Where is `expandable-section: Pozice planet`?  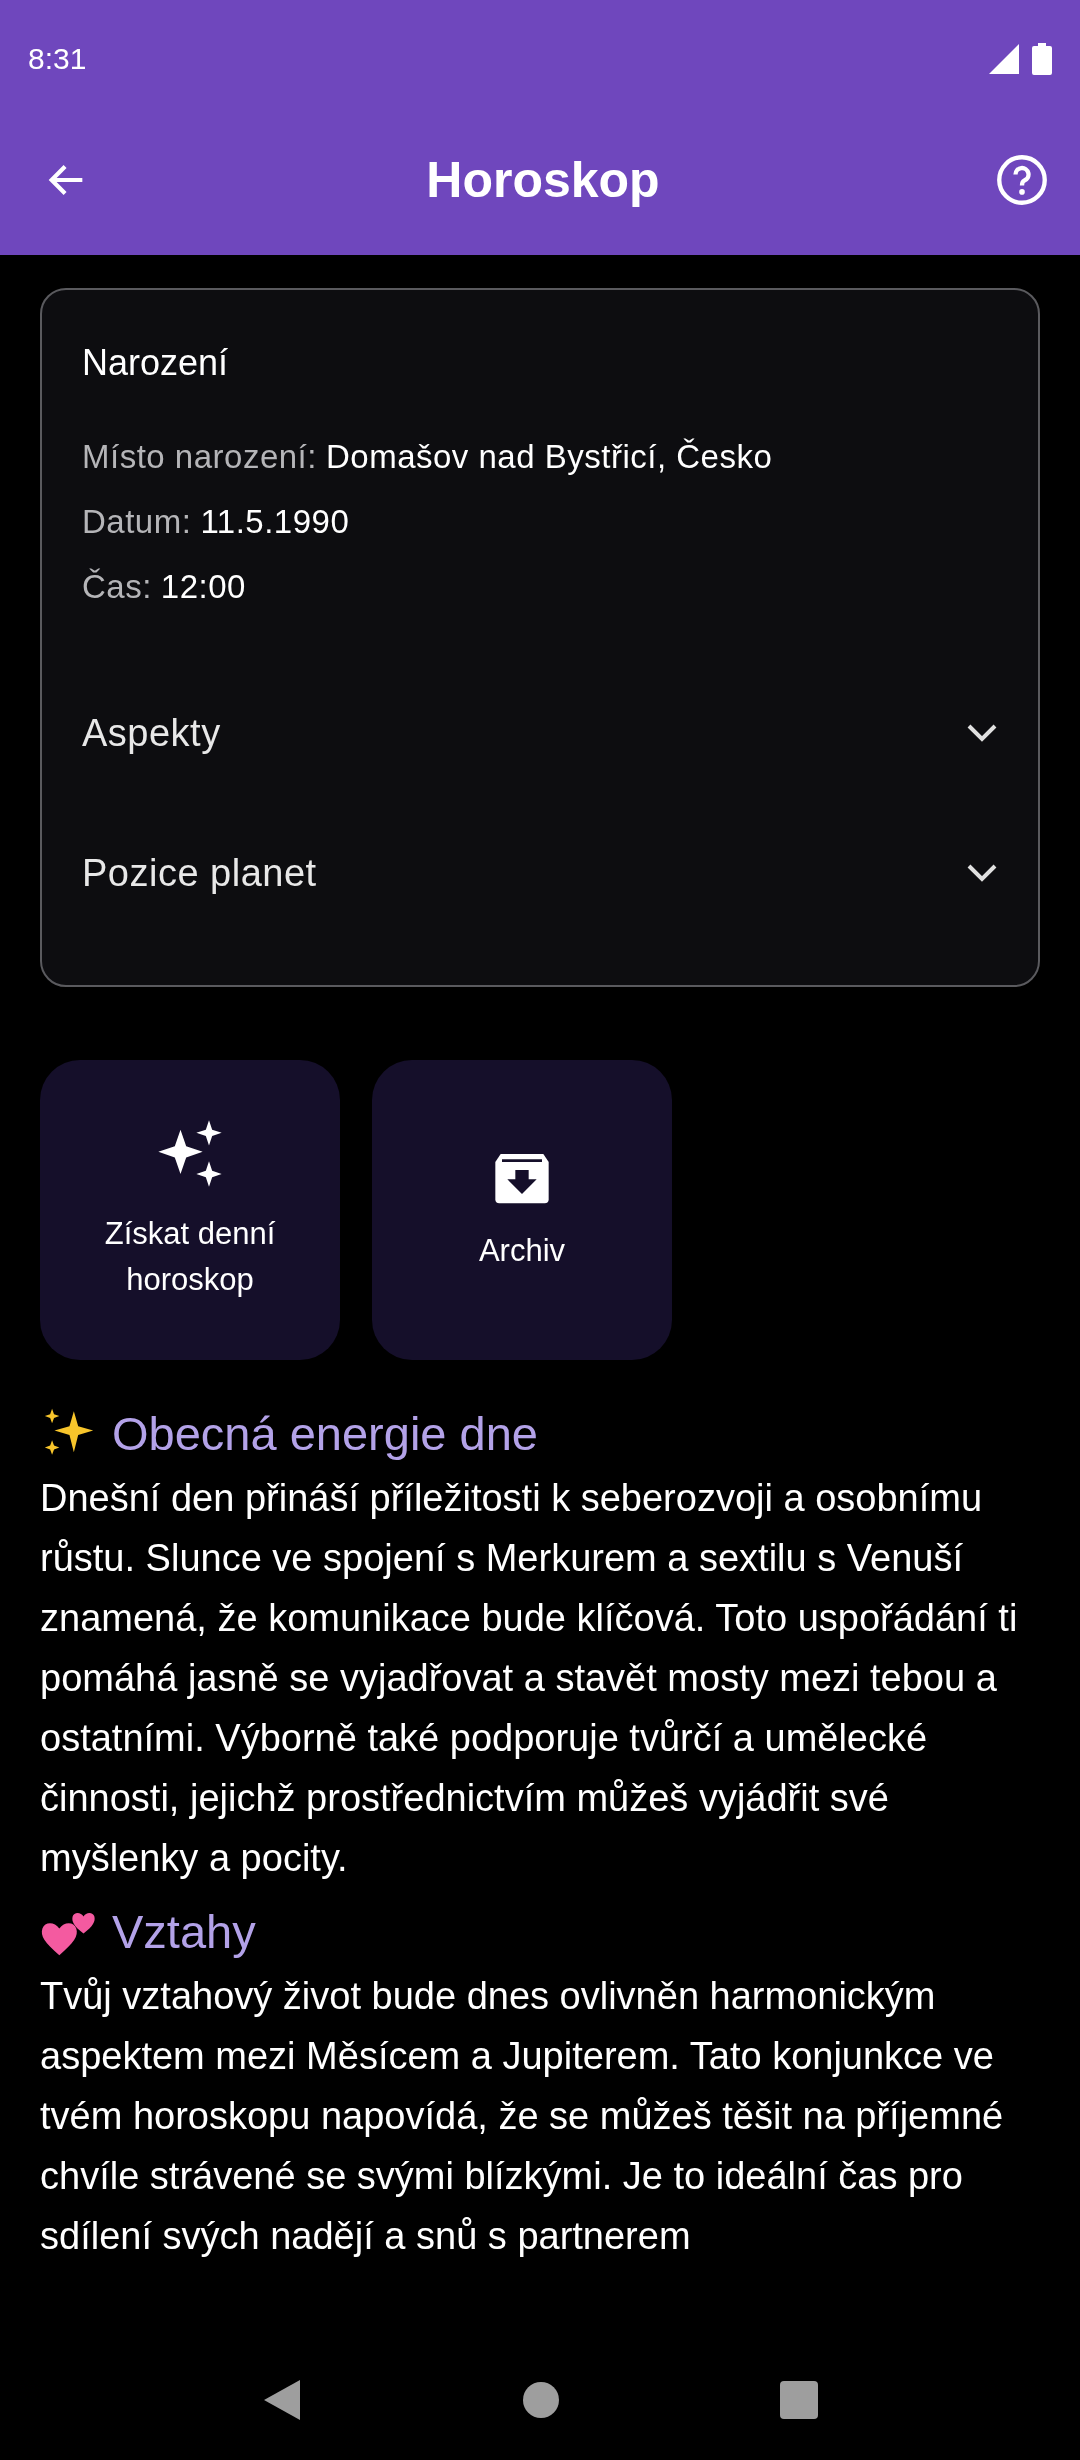
expandable-section: Pozice planet is located at coordinates (199, 873).